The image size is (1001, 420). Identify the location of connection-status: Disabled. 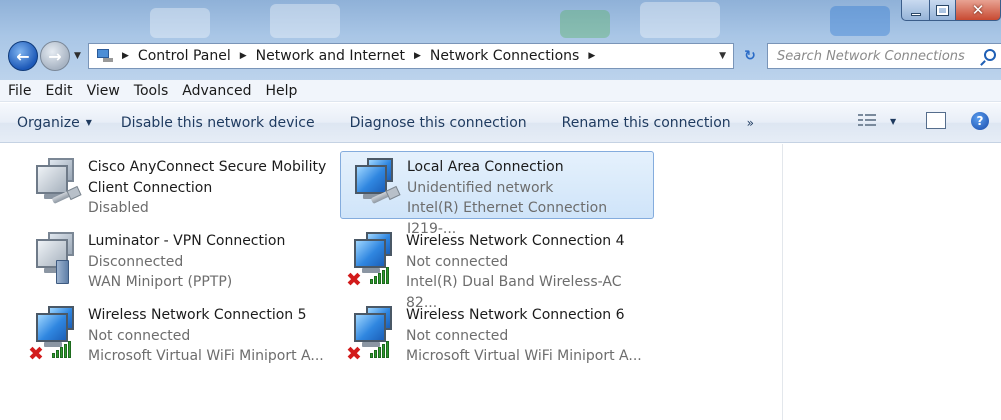
(118, 208).